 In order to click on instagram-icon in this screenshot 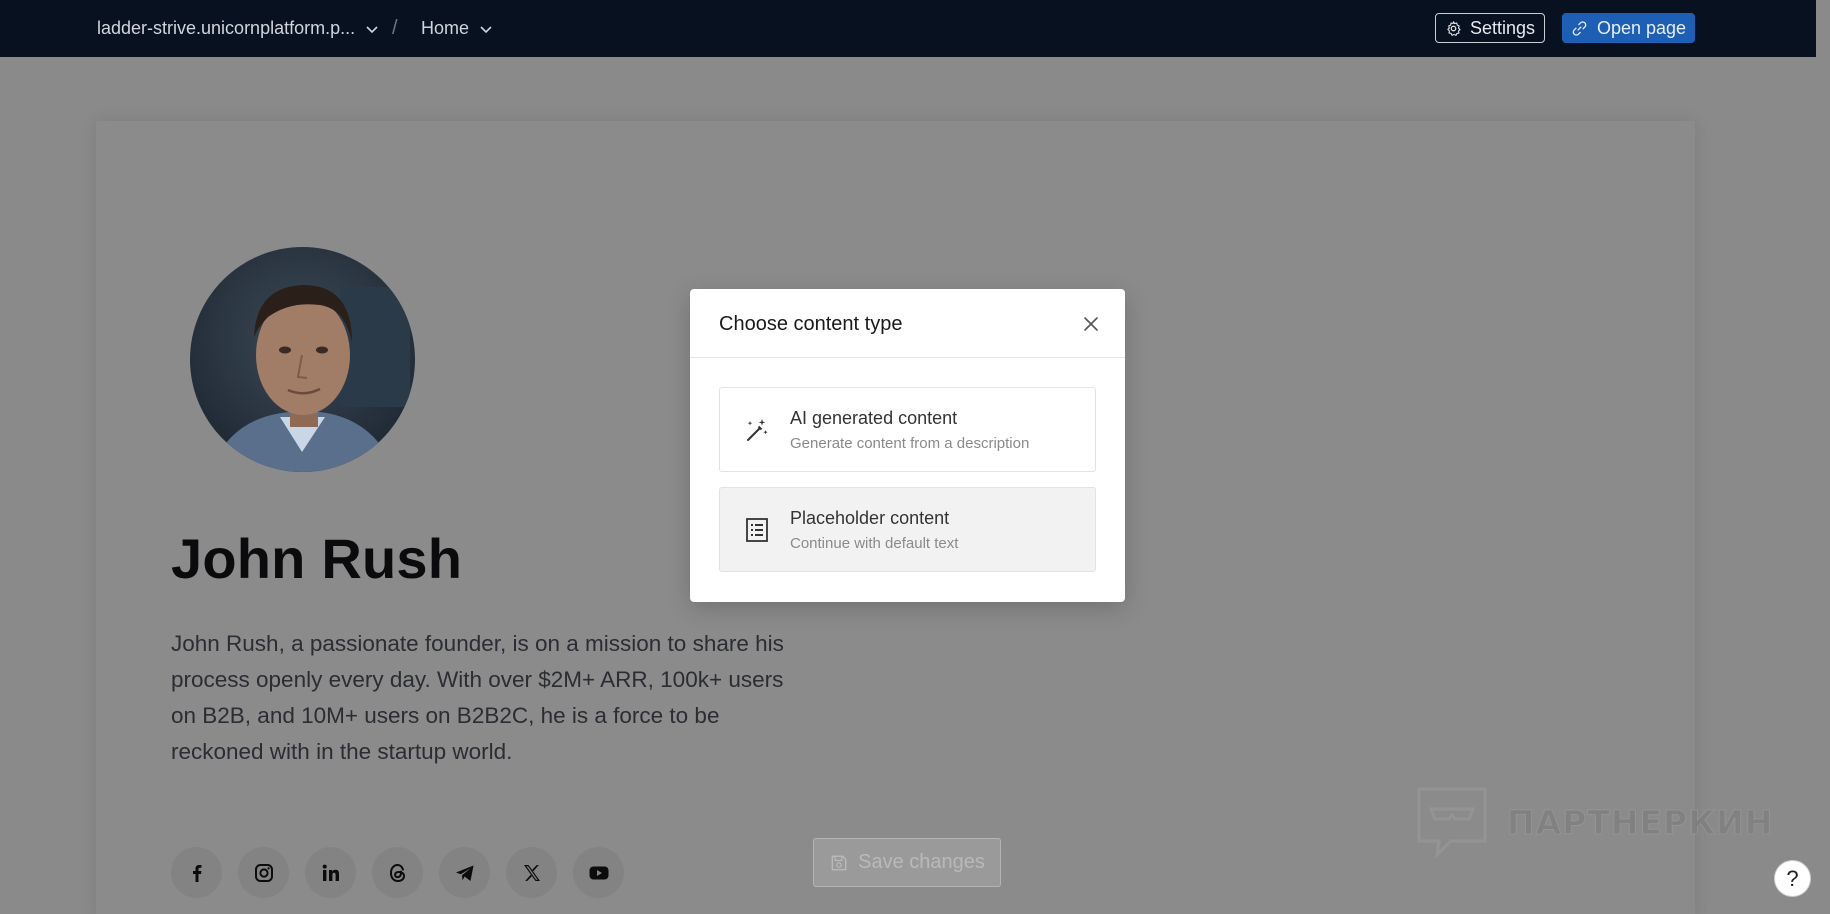, I will do `click(263, 872)`.